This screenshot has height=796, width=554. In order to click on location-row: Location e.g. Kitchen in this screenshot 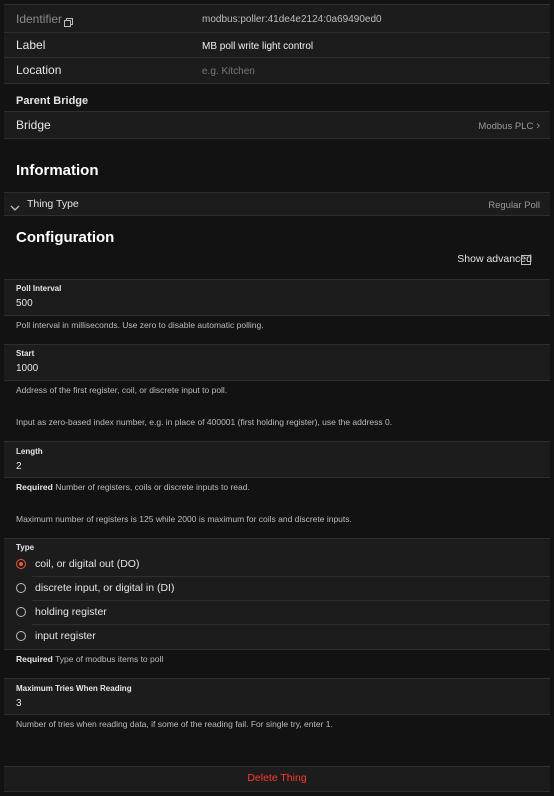, I will do `click(277, 70)`.